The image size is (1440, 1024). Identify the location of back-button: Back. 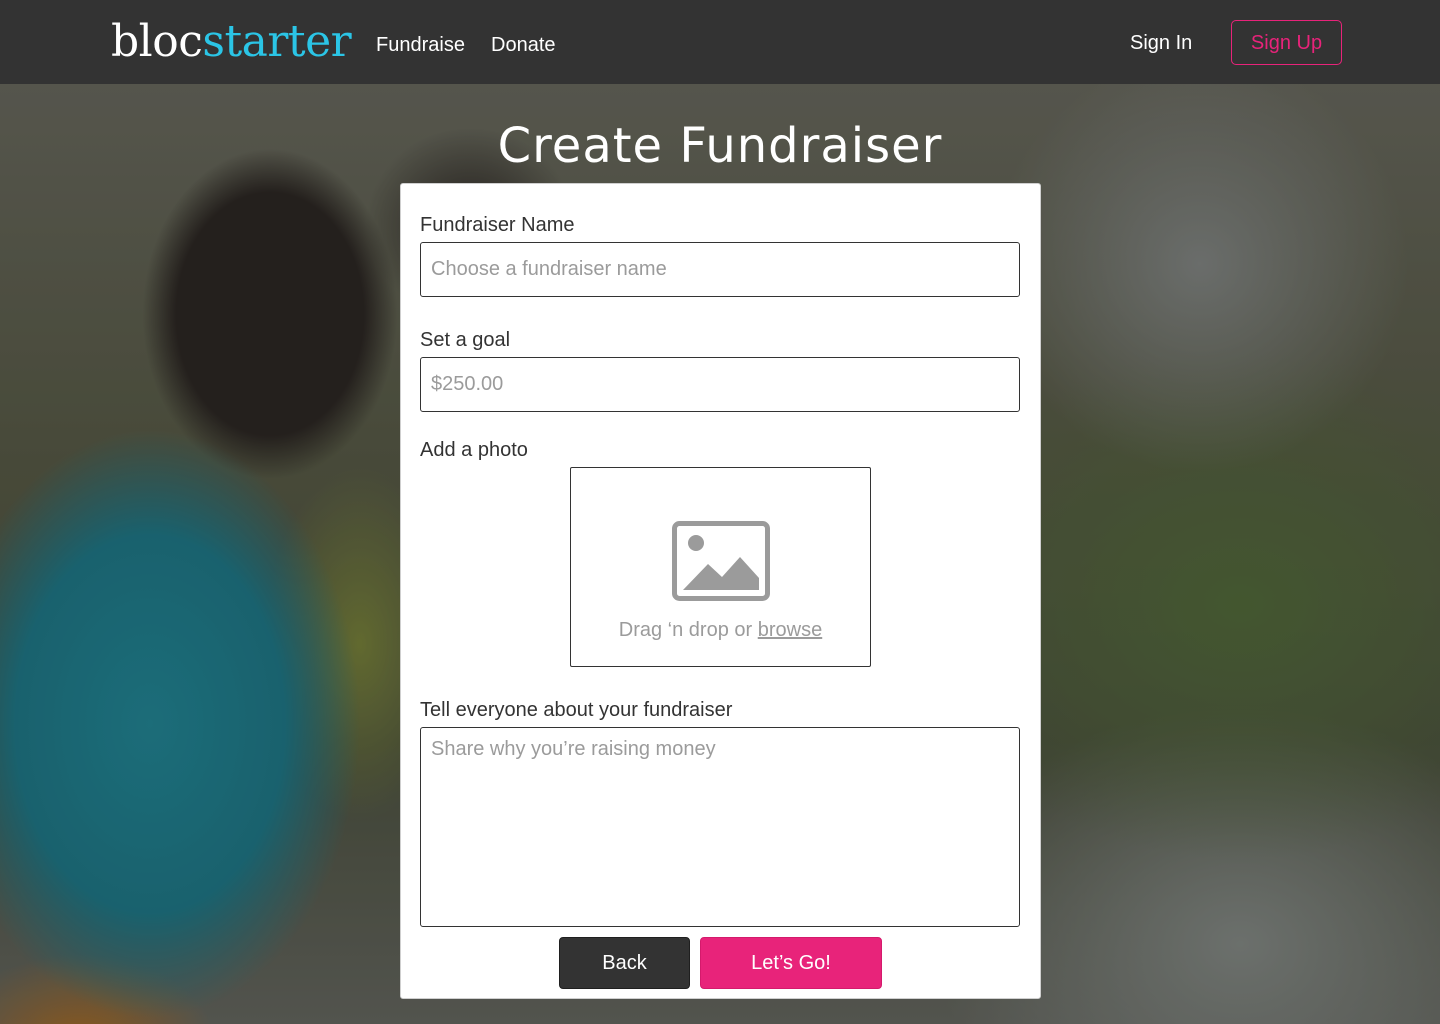
(624, 963).